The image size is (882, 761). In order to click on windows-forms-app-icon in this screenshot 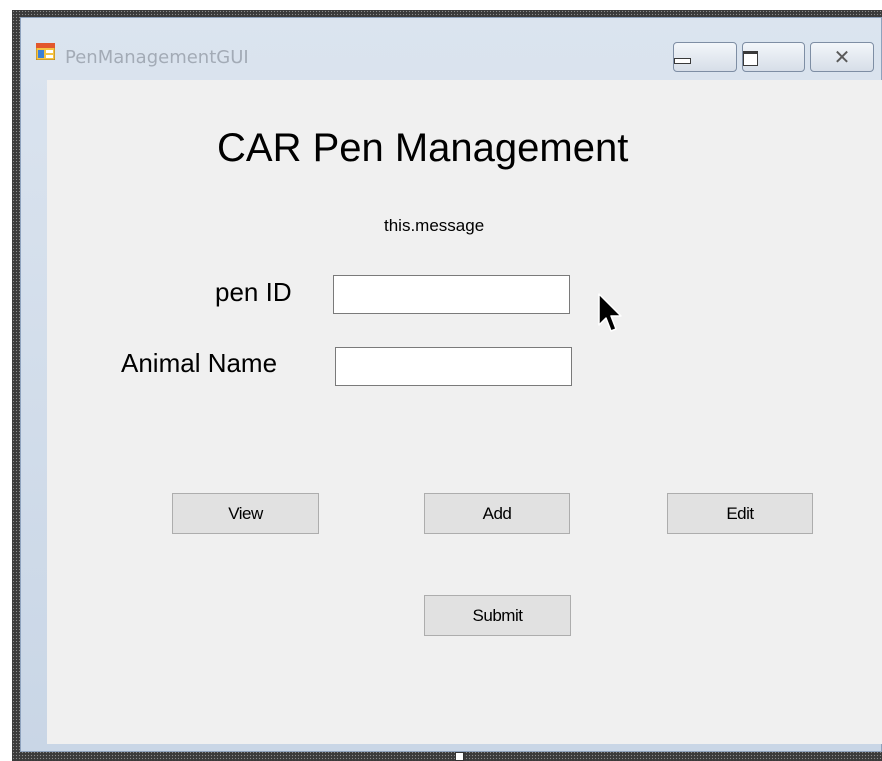, I will do `click(45, 51)`.